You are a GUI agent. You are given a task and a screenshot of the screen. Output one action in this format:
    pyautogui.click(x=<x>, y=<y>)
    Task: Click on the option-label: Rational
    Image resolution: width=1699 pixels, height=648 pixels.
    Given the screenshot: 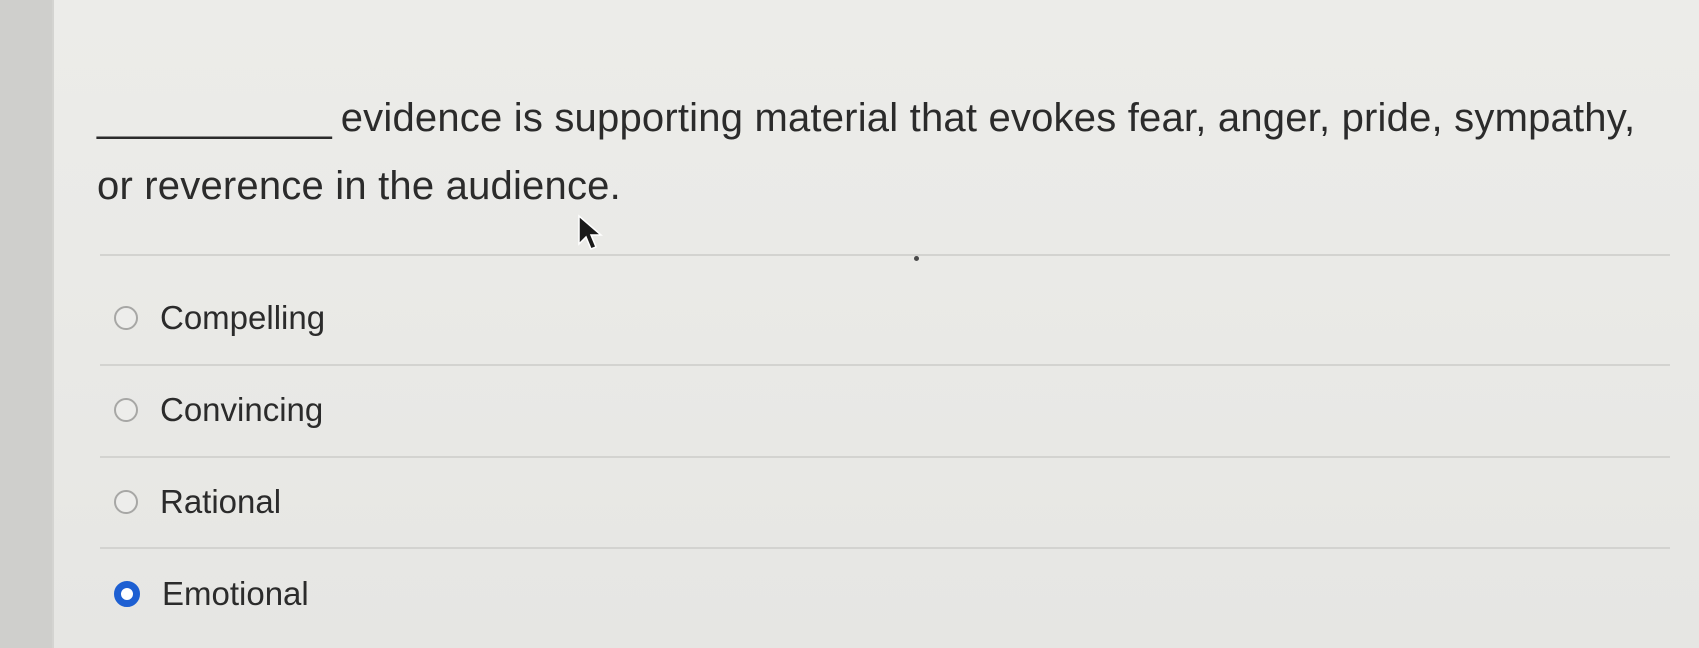 What is the action you would take?
    pyautogui.click(x=221, y=501)
    